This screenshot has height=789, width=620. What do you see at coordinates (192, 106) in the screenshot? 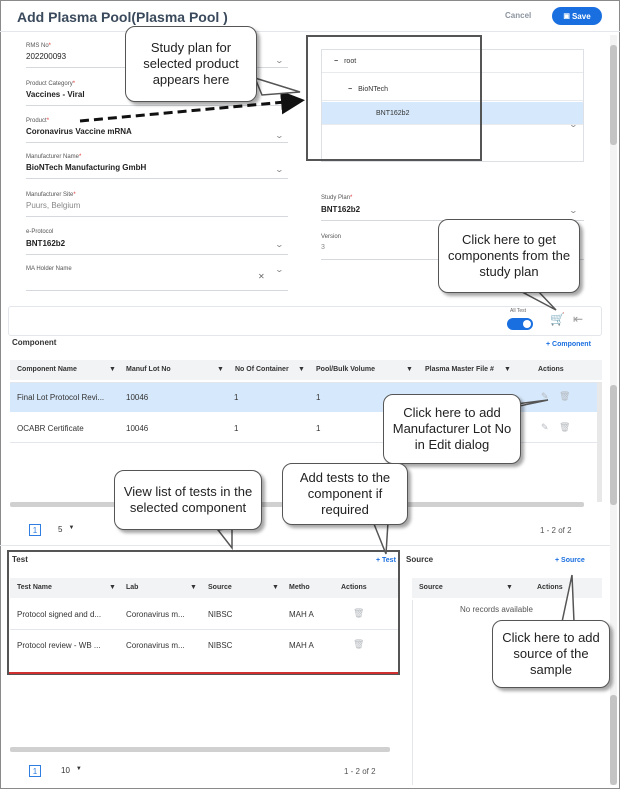
I see `dashed-arrow` at bounding box center [192, 106].